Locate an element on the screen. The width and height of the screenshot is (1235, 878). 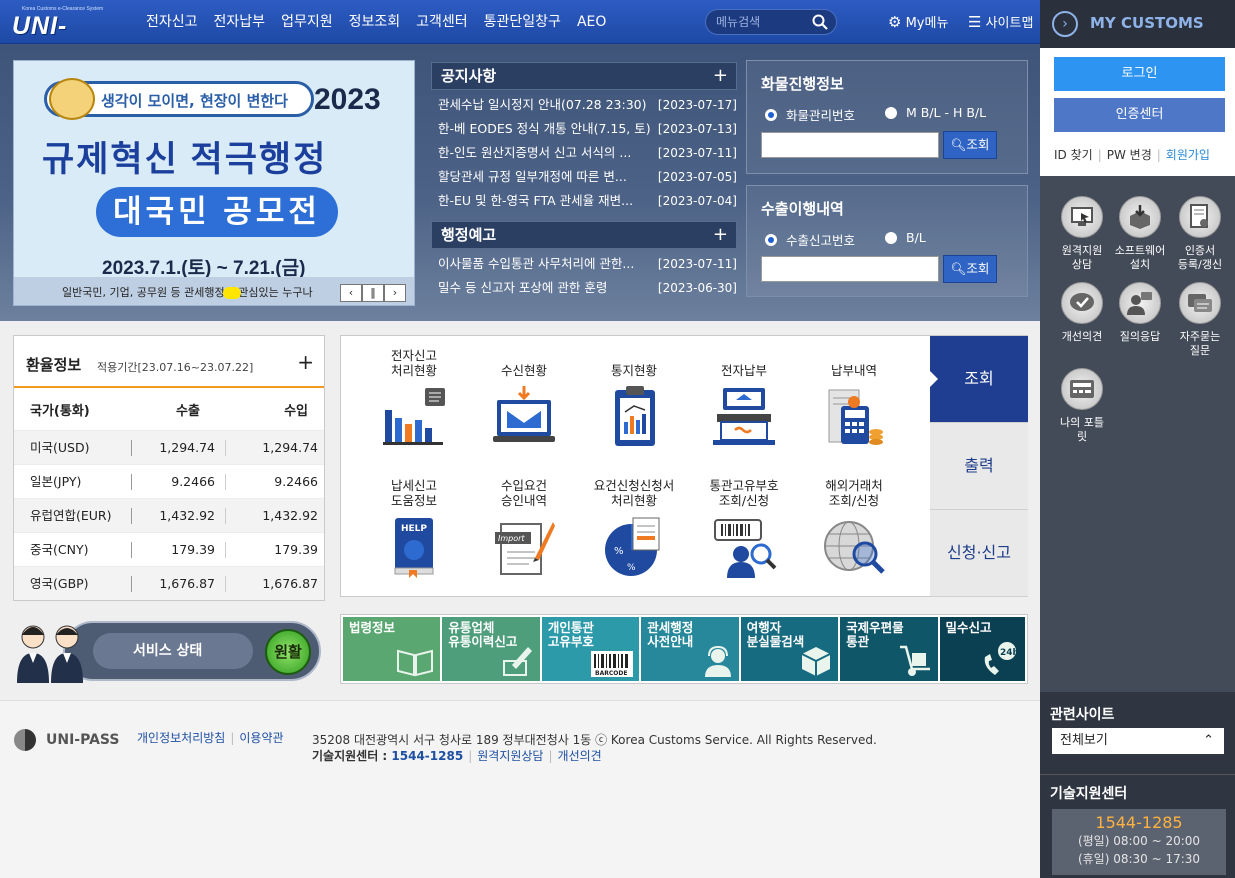
remote-support-link: 원격지원상담 is located at coordinates (510, 756).